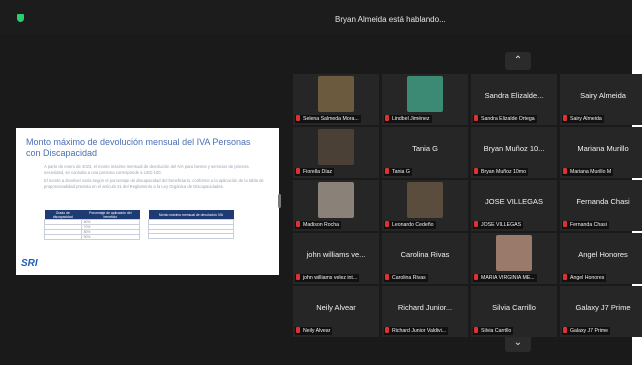 Image resolution: width=642 pixels, height=365 pixels. I want to click on participant-label: Mariana Murillo M, so click(588, 172).